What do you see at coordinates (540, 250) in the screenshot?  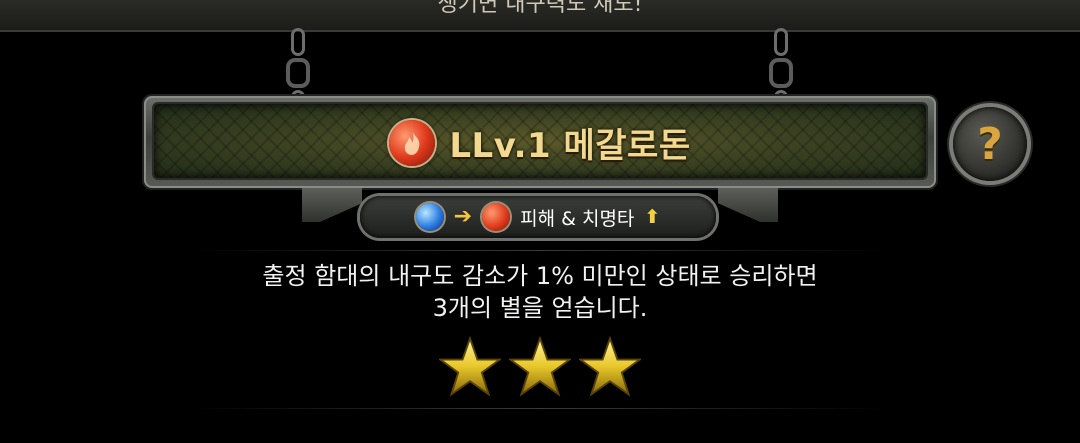 I see `divider-top` at bounding box center [540, 250].